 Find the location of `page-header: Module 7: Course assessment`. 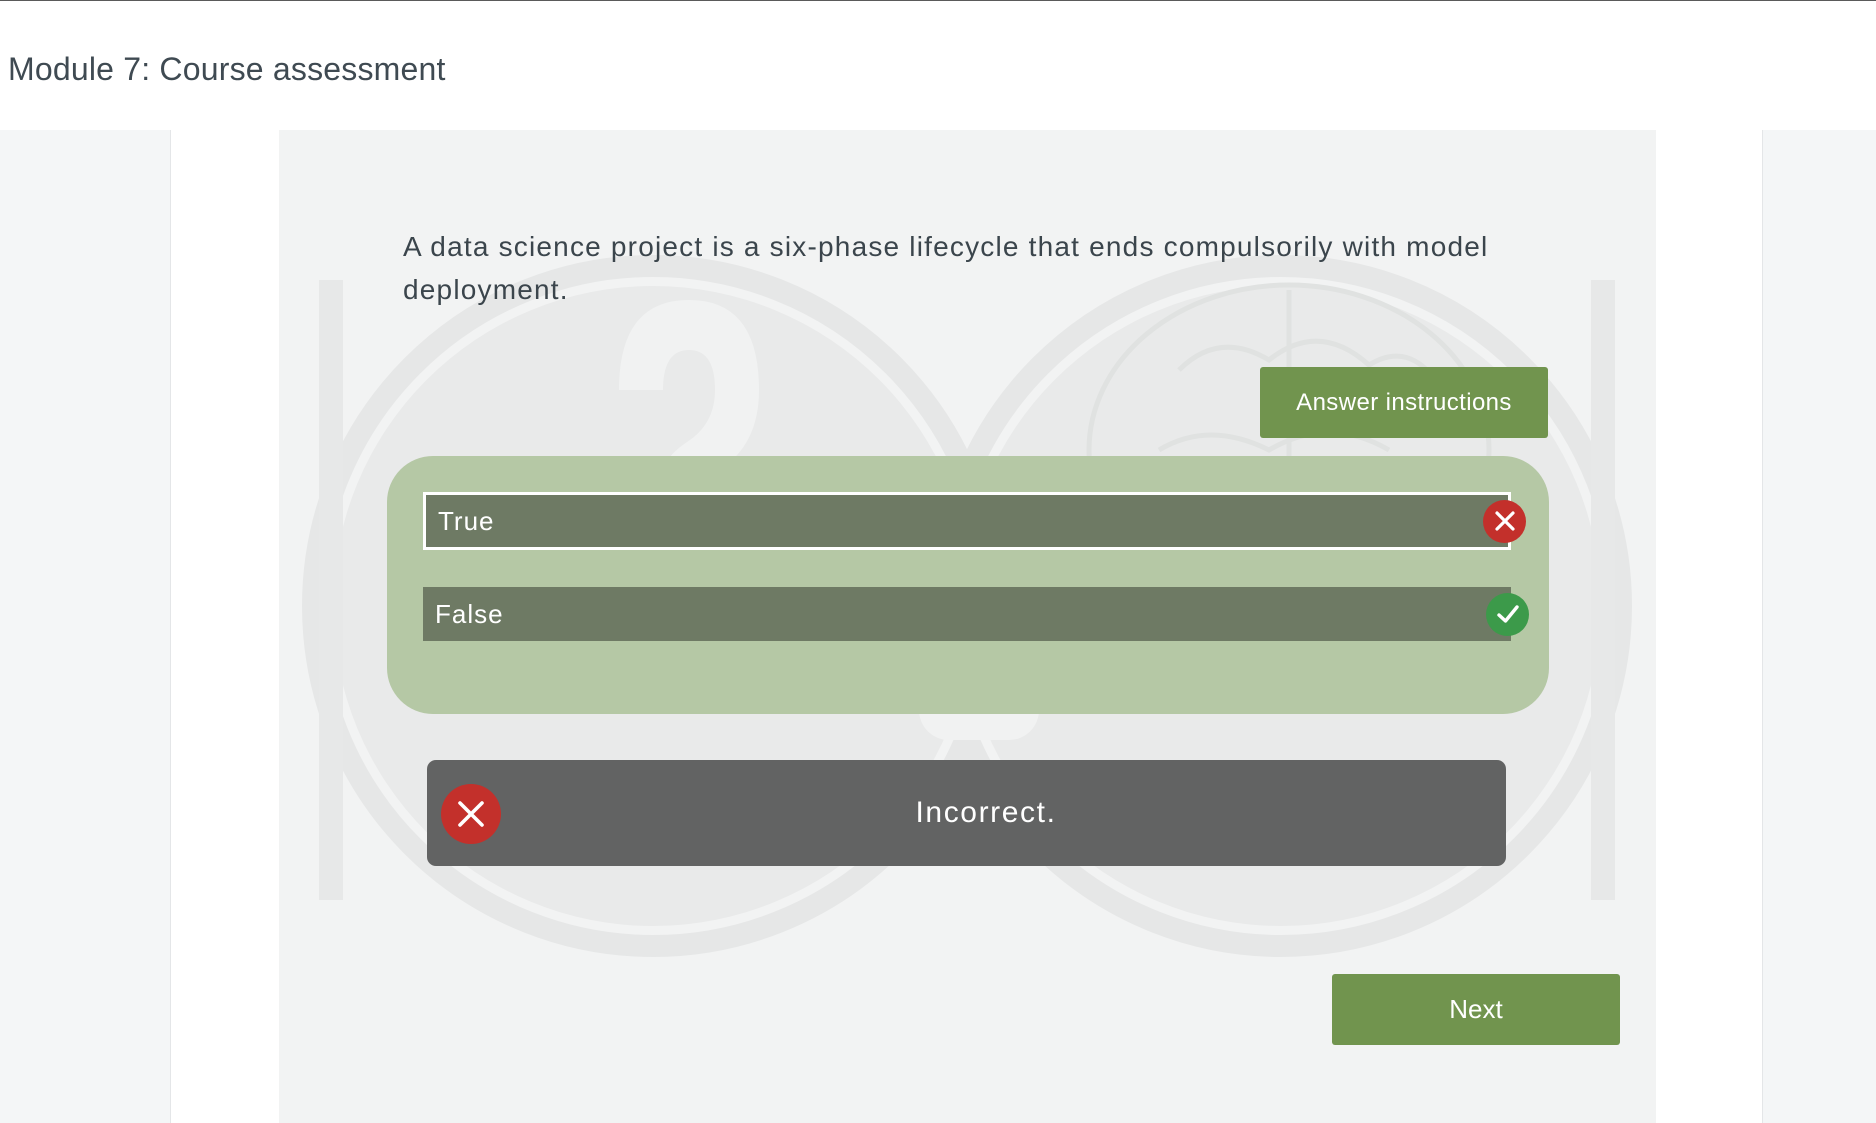

page-header: Module 7: Course assessment is located at coordinates (938, 65).